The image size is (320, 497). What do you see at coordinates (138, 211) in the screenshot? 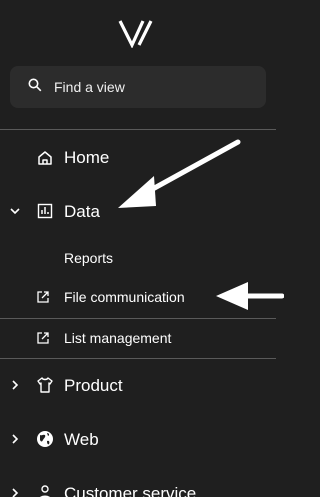
I see `nav-item-data: Data` at bounding box center [138, 211].